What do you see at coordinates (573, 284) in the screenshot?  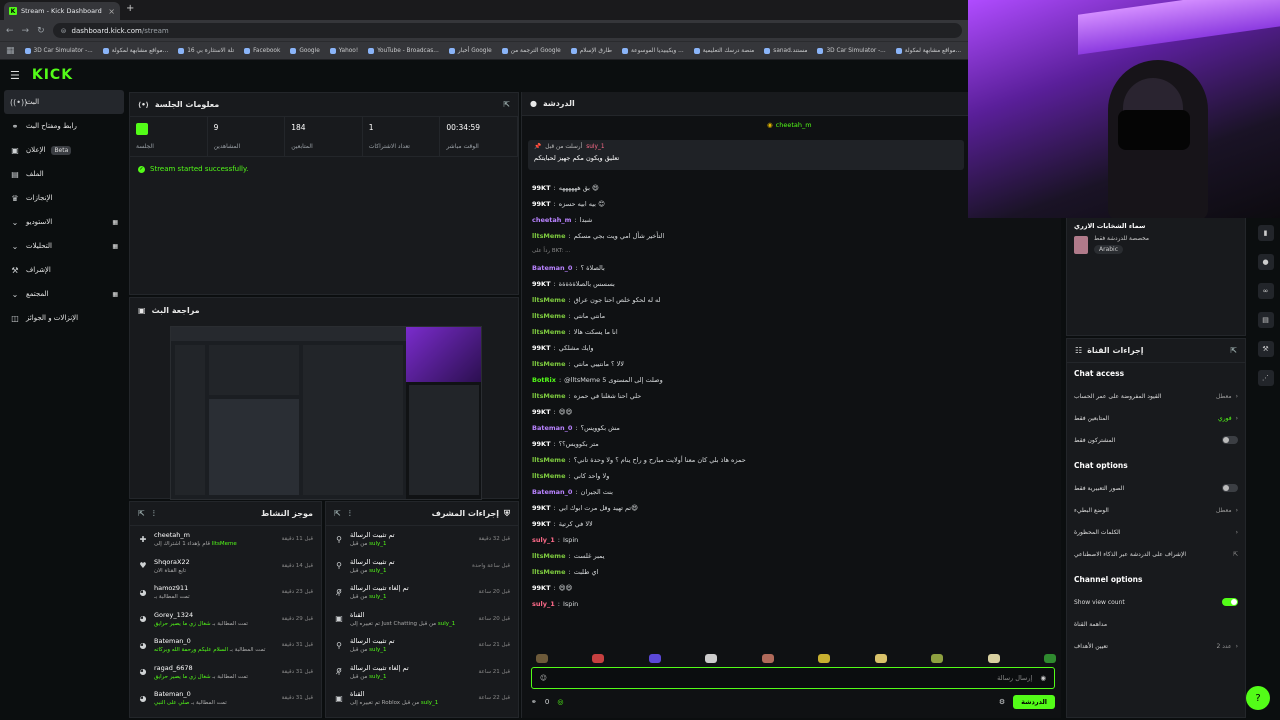 I see `chat-message: 99KT: بسسس بالصلاةةةةة` at bounding box center [573, 284].